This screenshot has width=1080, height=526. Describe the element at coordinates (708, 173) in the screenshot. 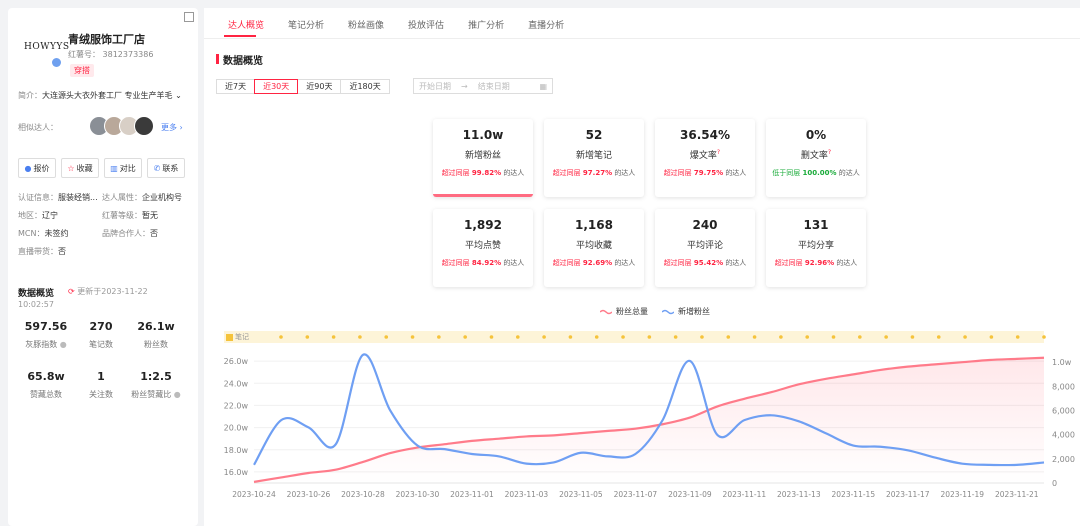

I see `rank-percent: 79.75%` at that location.